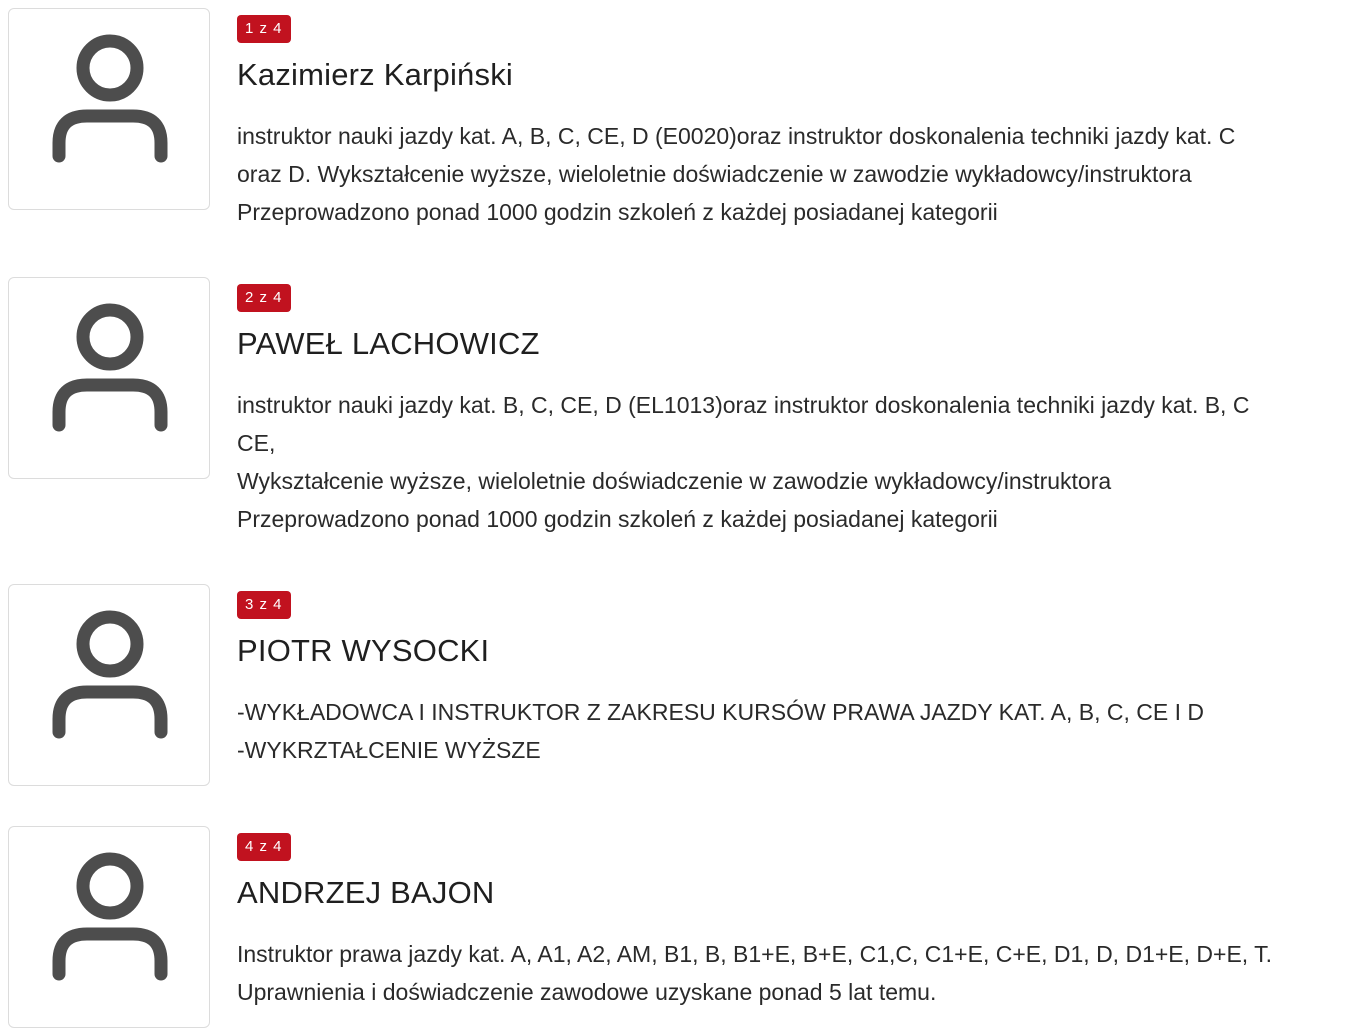 The image size is (1349, 1028). What do you see at coordinates (366, 892) in the screenshot?
I see `instructor-name: ANDRZEJ BAJON` at bounding box center [366, 892].